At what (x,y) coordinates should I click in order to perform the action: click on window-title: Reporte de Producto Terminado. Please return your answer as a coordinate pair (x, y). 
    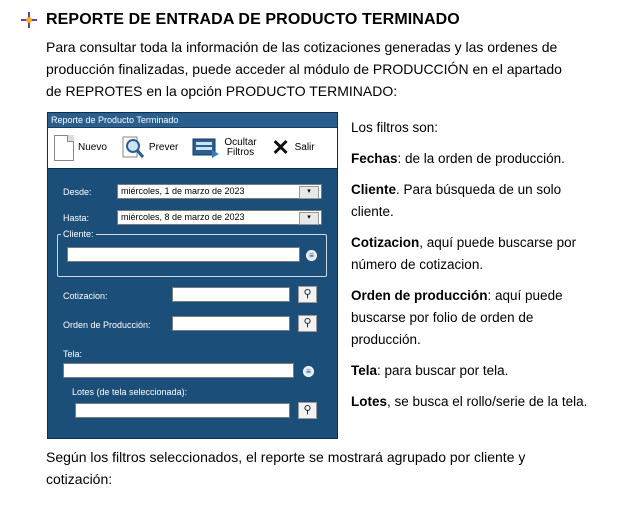
    Looking at the image, I should click on (192, 120).